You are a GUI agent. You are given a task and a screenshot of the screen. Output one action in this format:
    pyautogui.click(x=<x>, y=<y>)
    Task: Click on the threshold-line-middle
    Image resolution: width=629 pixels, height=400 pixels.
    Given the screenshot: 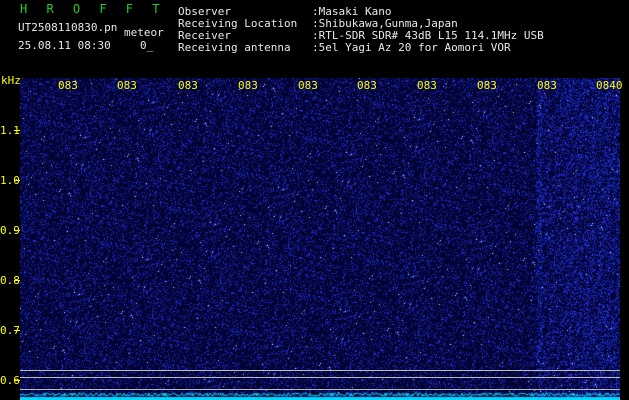 What is the action you would take?
    pyautogui.click(x=320, y=377)
    